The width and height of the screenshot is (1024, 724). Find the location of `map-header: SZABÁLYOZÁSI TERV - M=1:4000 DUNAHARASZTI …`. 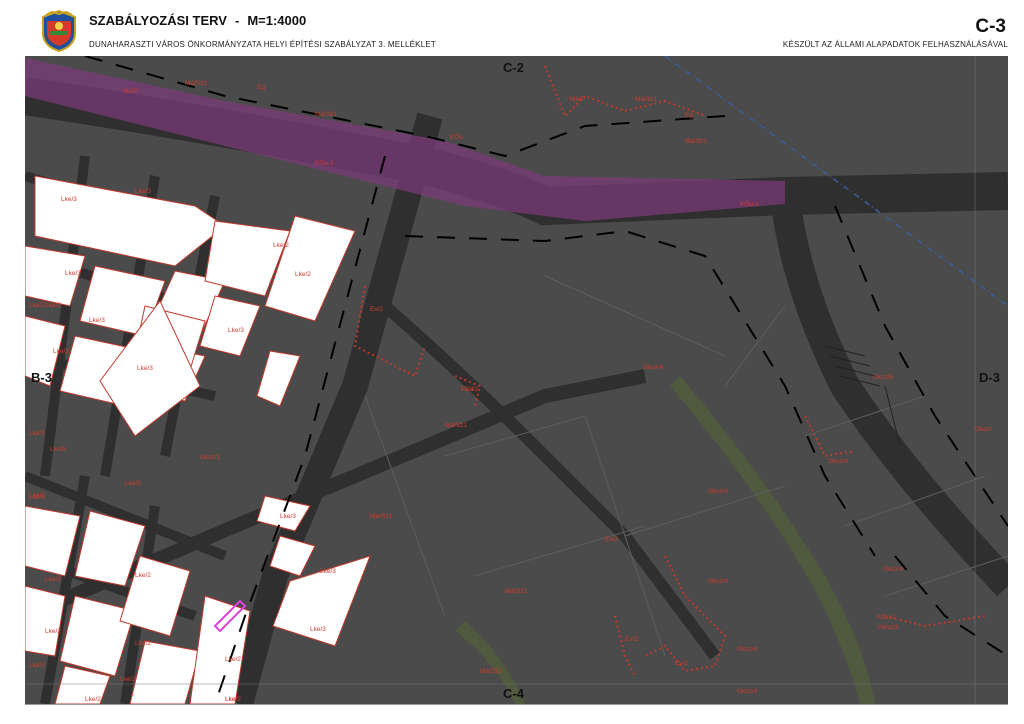

map-header: SZABÁLYOZÁSI TERV - M=1:4000 DUNAHARASZTI … is located at coordinates (512, 28).